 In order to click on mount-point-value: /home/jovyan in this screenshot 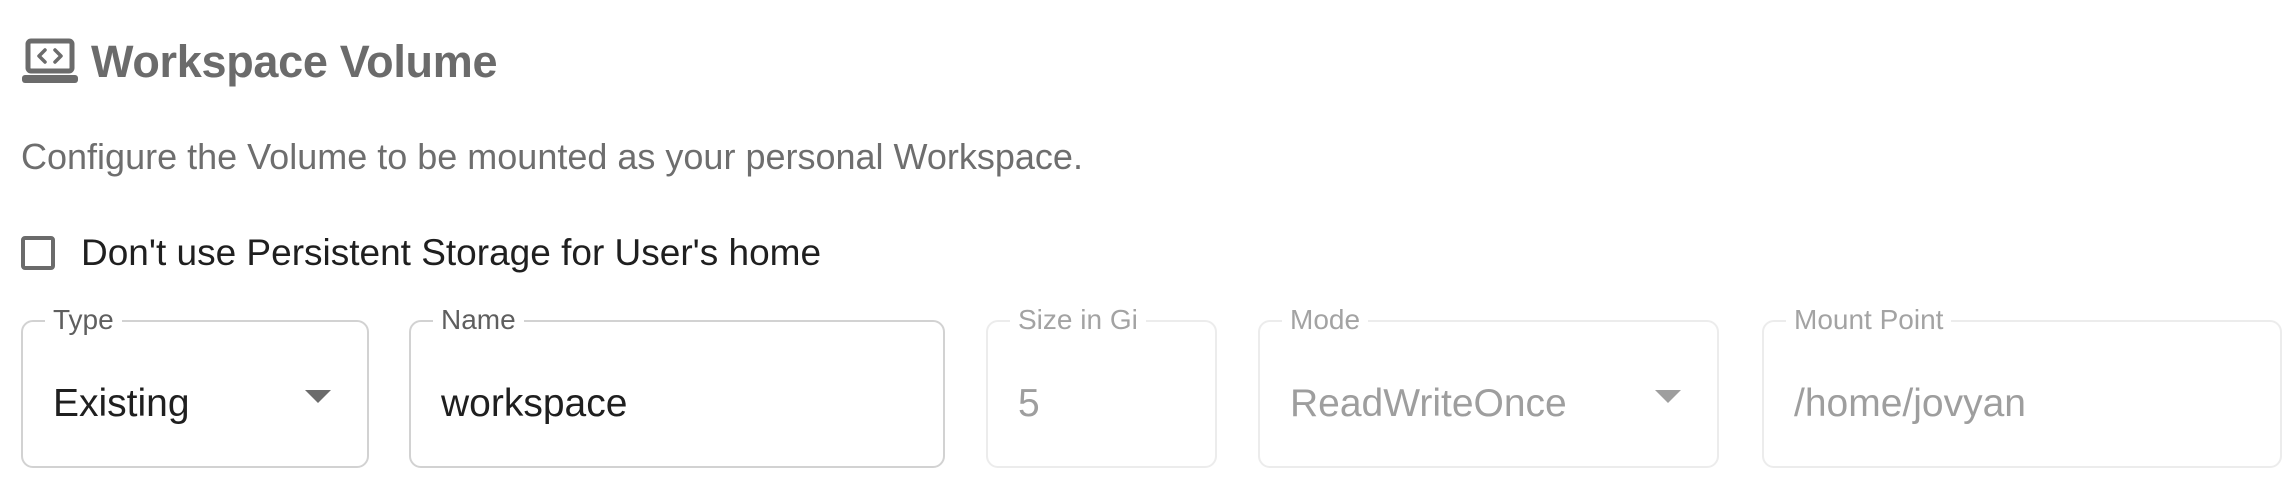, I will do `click(1910, 403)`.